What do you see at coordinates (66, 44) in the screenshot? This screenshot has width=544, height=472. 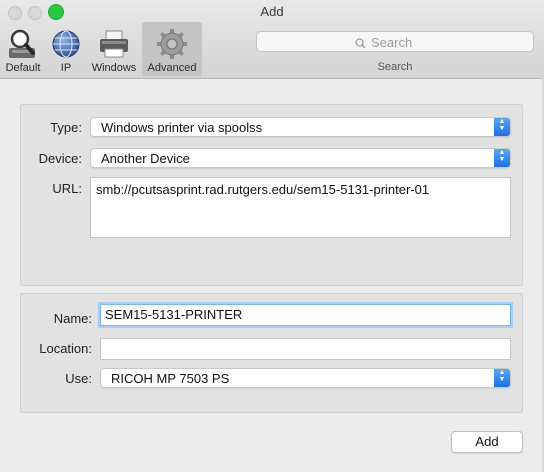 I see `globe-icon` at bounding box center [66, 44].